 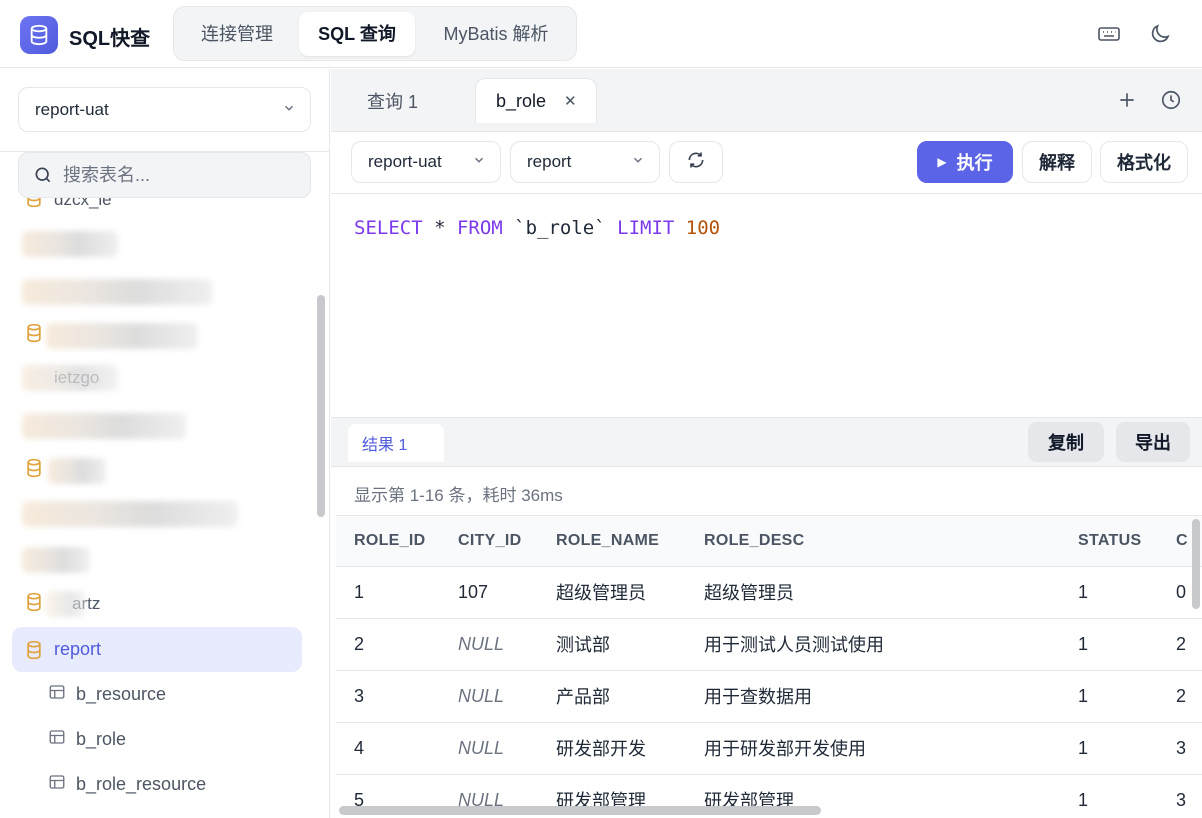 What do you see at coordinates (1144, 162) in the screenshot?
I see `format-button: 格式化` at bounding box center [1144, 162].